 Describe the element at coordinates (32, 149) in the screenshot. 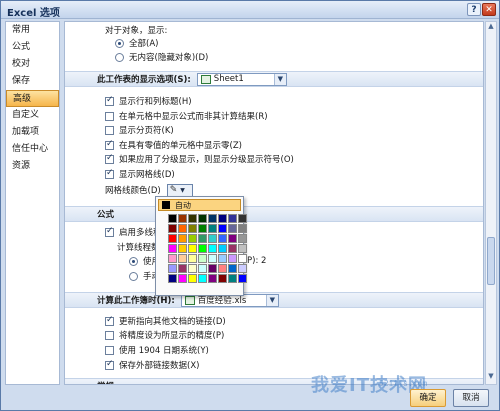

I see `nav-item-trust-center: 信任中心` at that location.